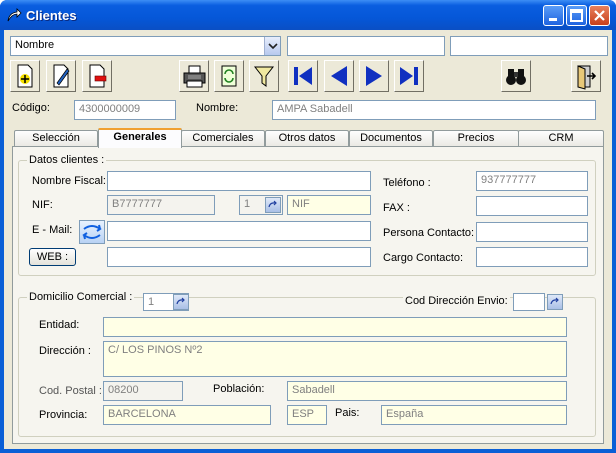 This screenshot has width=616, height=453. What do you see at coordinates (315, 109) in the screenshot?
I see `nombre-value: AMPA Sabadell` at bounding box center [315, 109].